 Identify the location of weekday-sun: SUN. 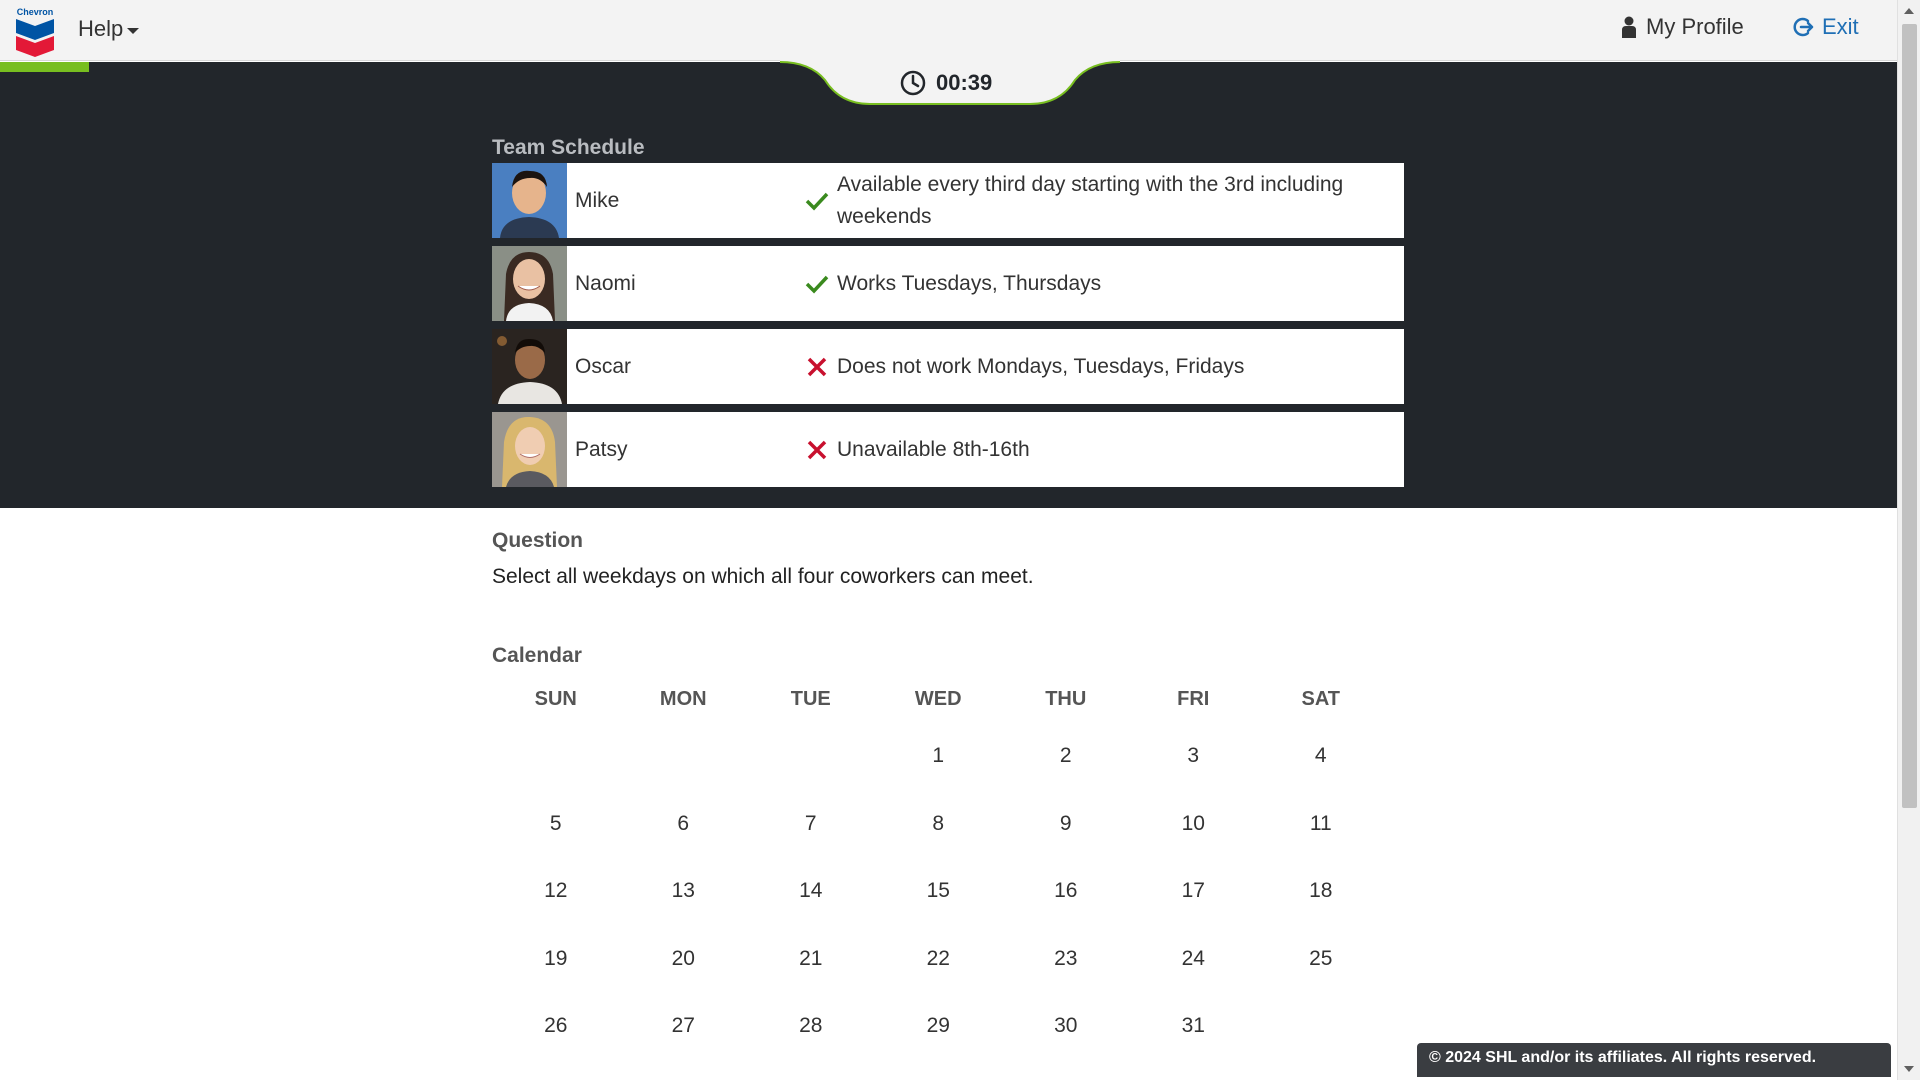
(555, 699).